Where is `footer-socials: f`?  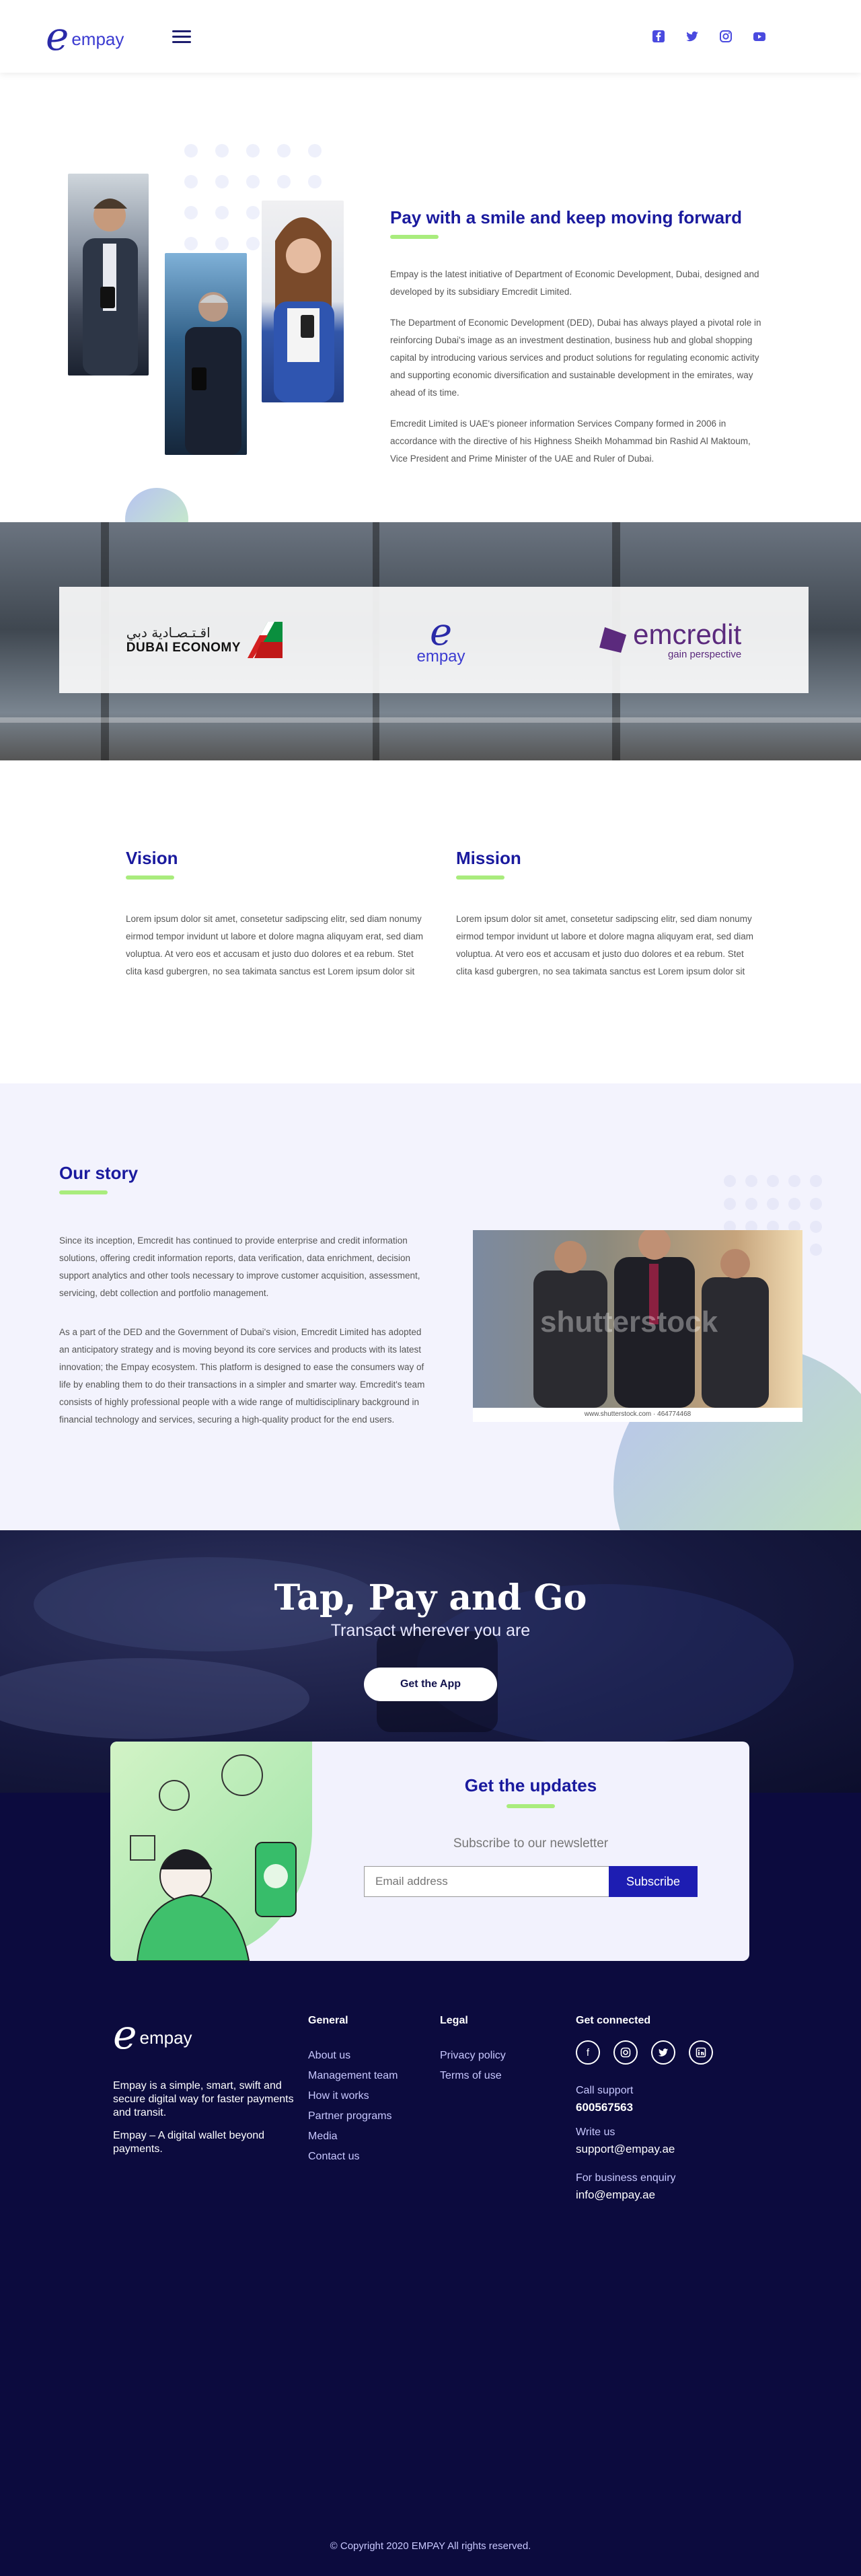 footer-socials: f is located at coordinates (644, 2052).